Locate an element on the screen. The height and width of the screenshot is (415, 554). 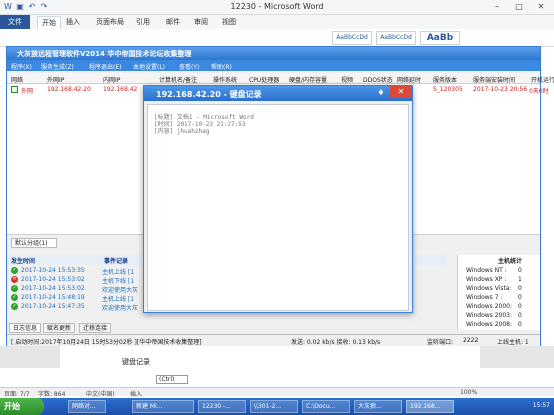
log-row: ✓ 2017-10-24 15:47:35 欢迎使用大灰 is located at coordinates (74, 307).